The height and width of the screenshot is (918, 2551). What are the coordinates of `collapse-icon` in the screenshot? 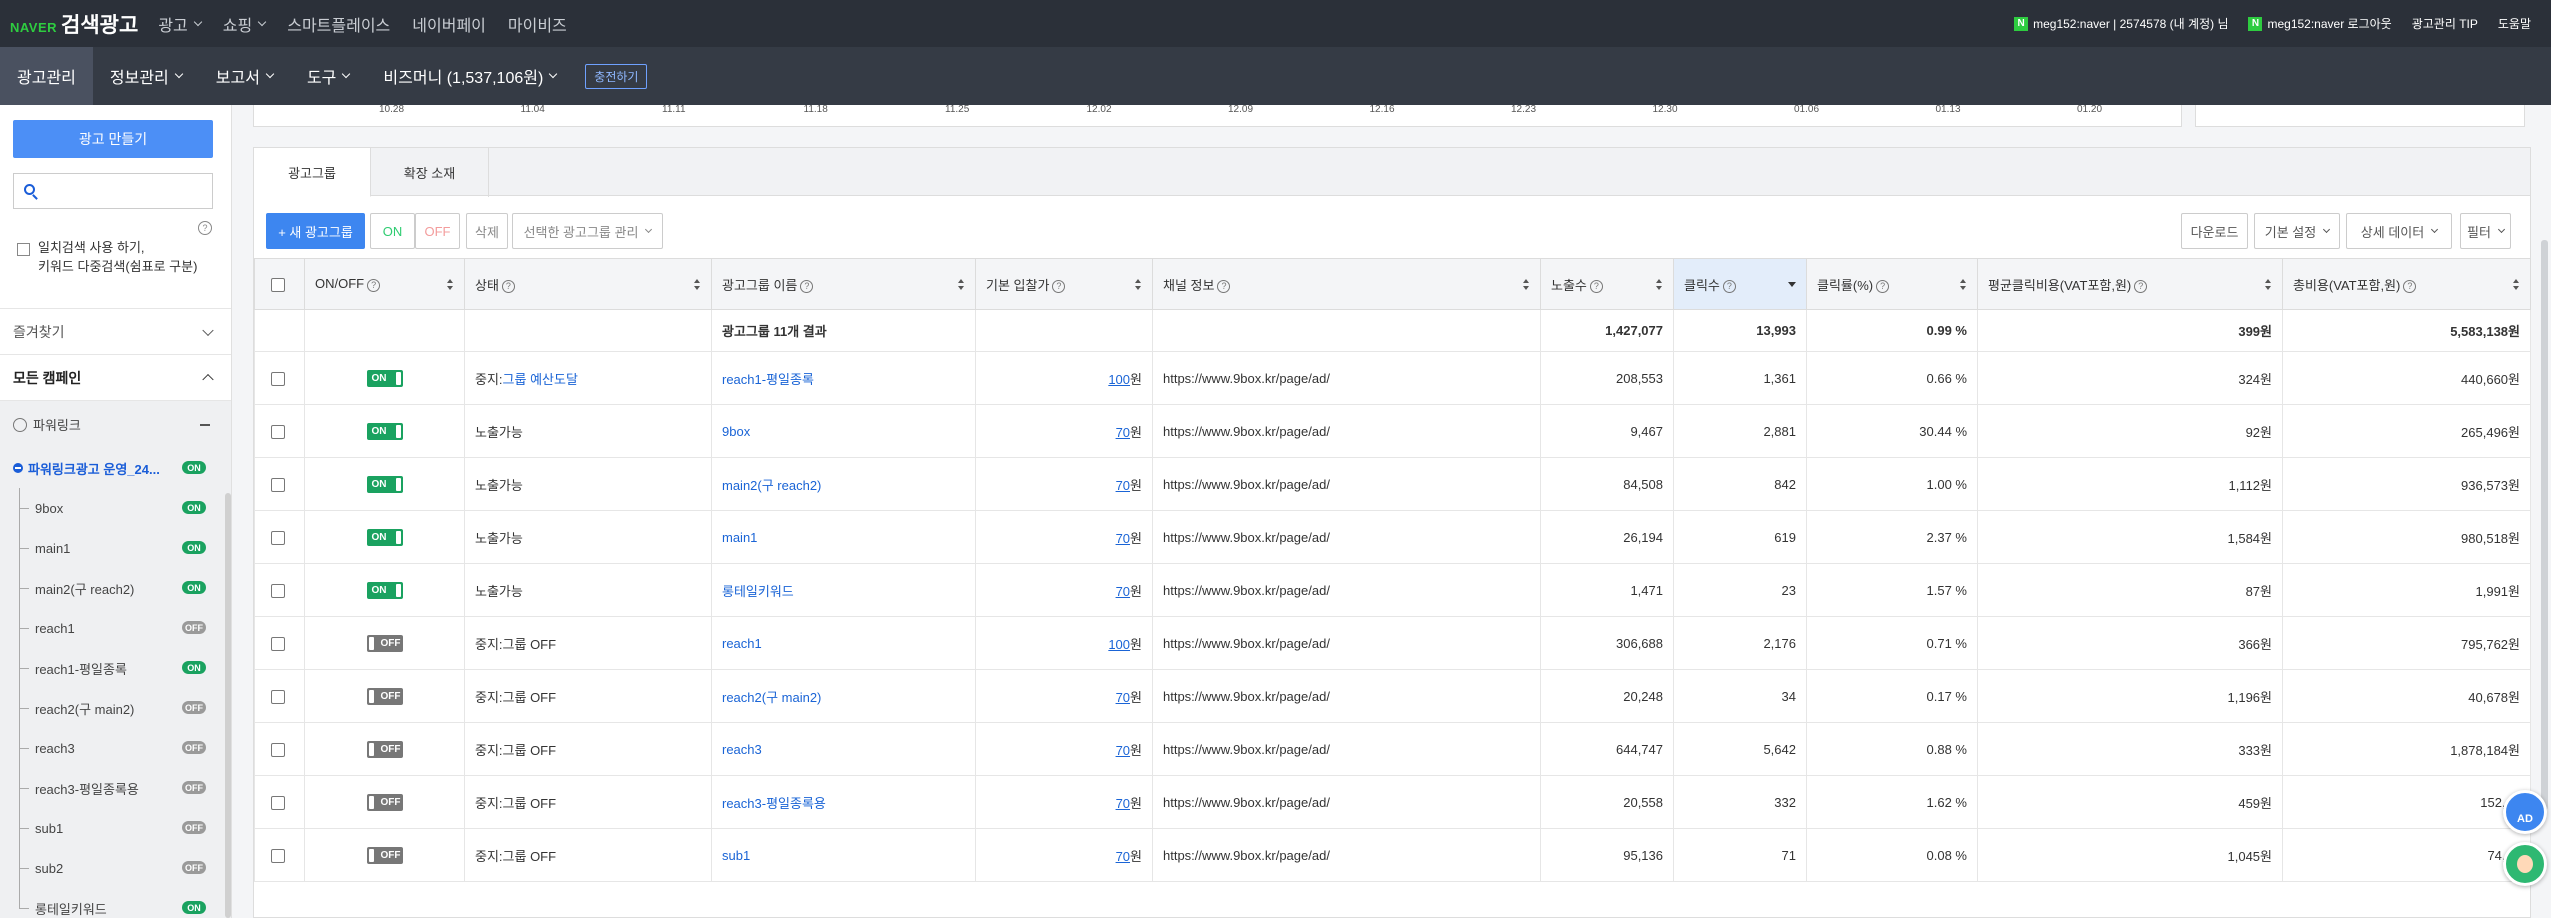 It's located at (205, 425).